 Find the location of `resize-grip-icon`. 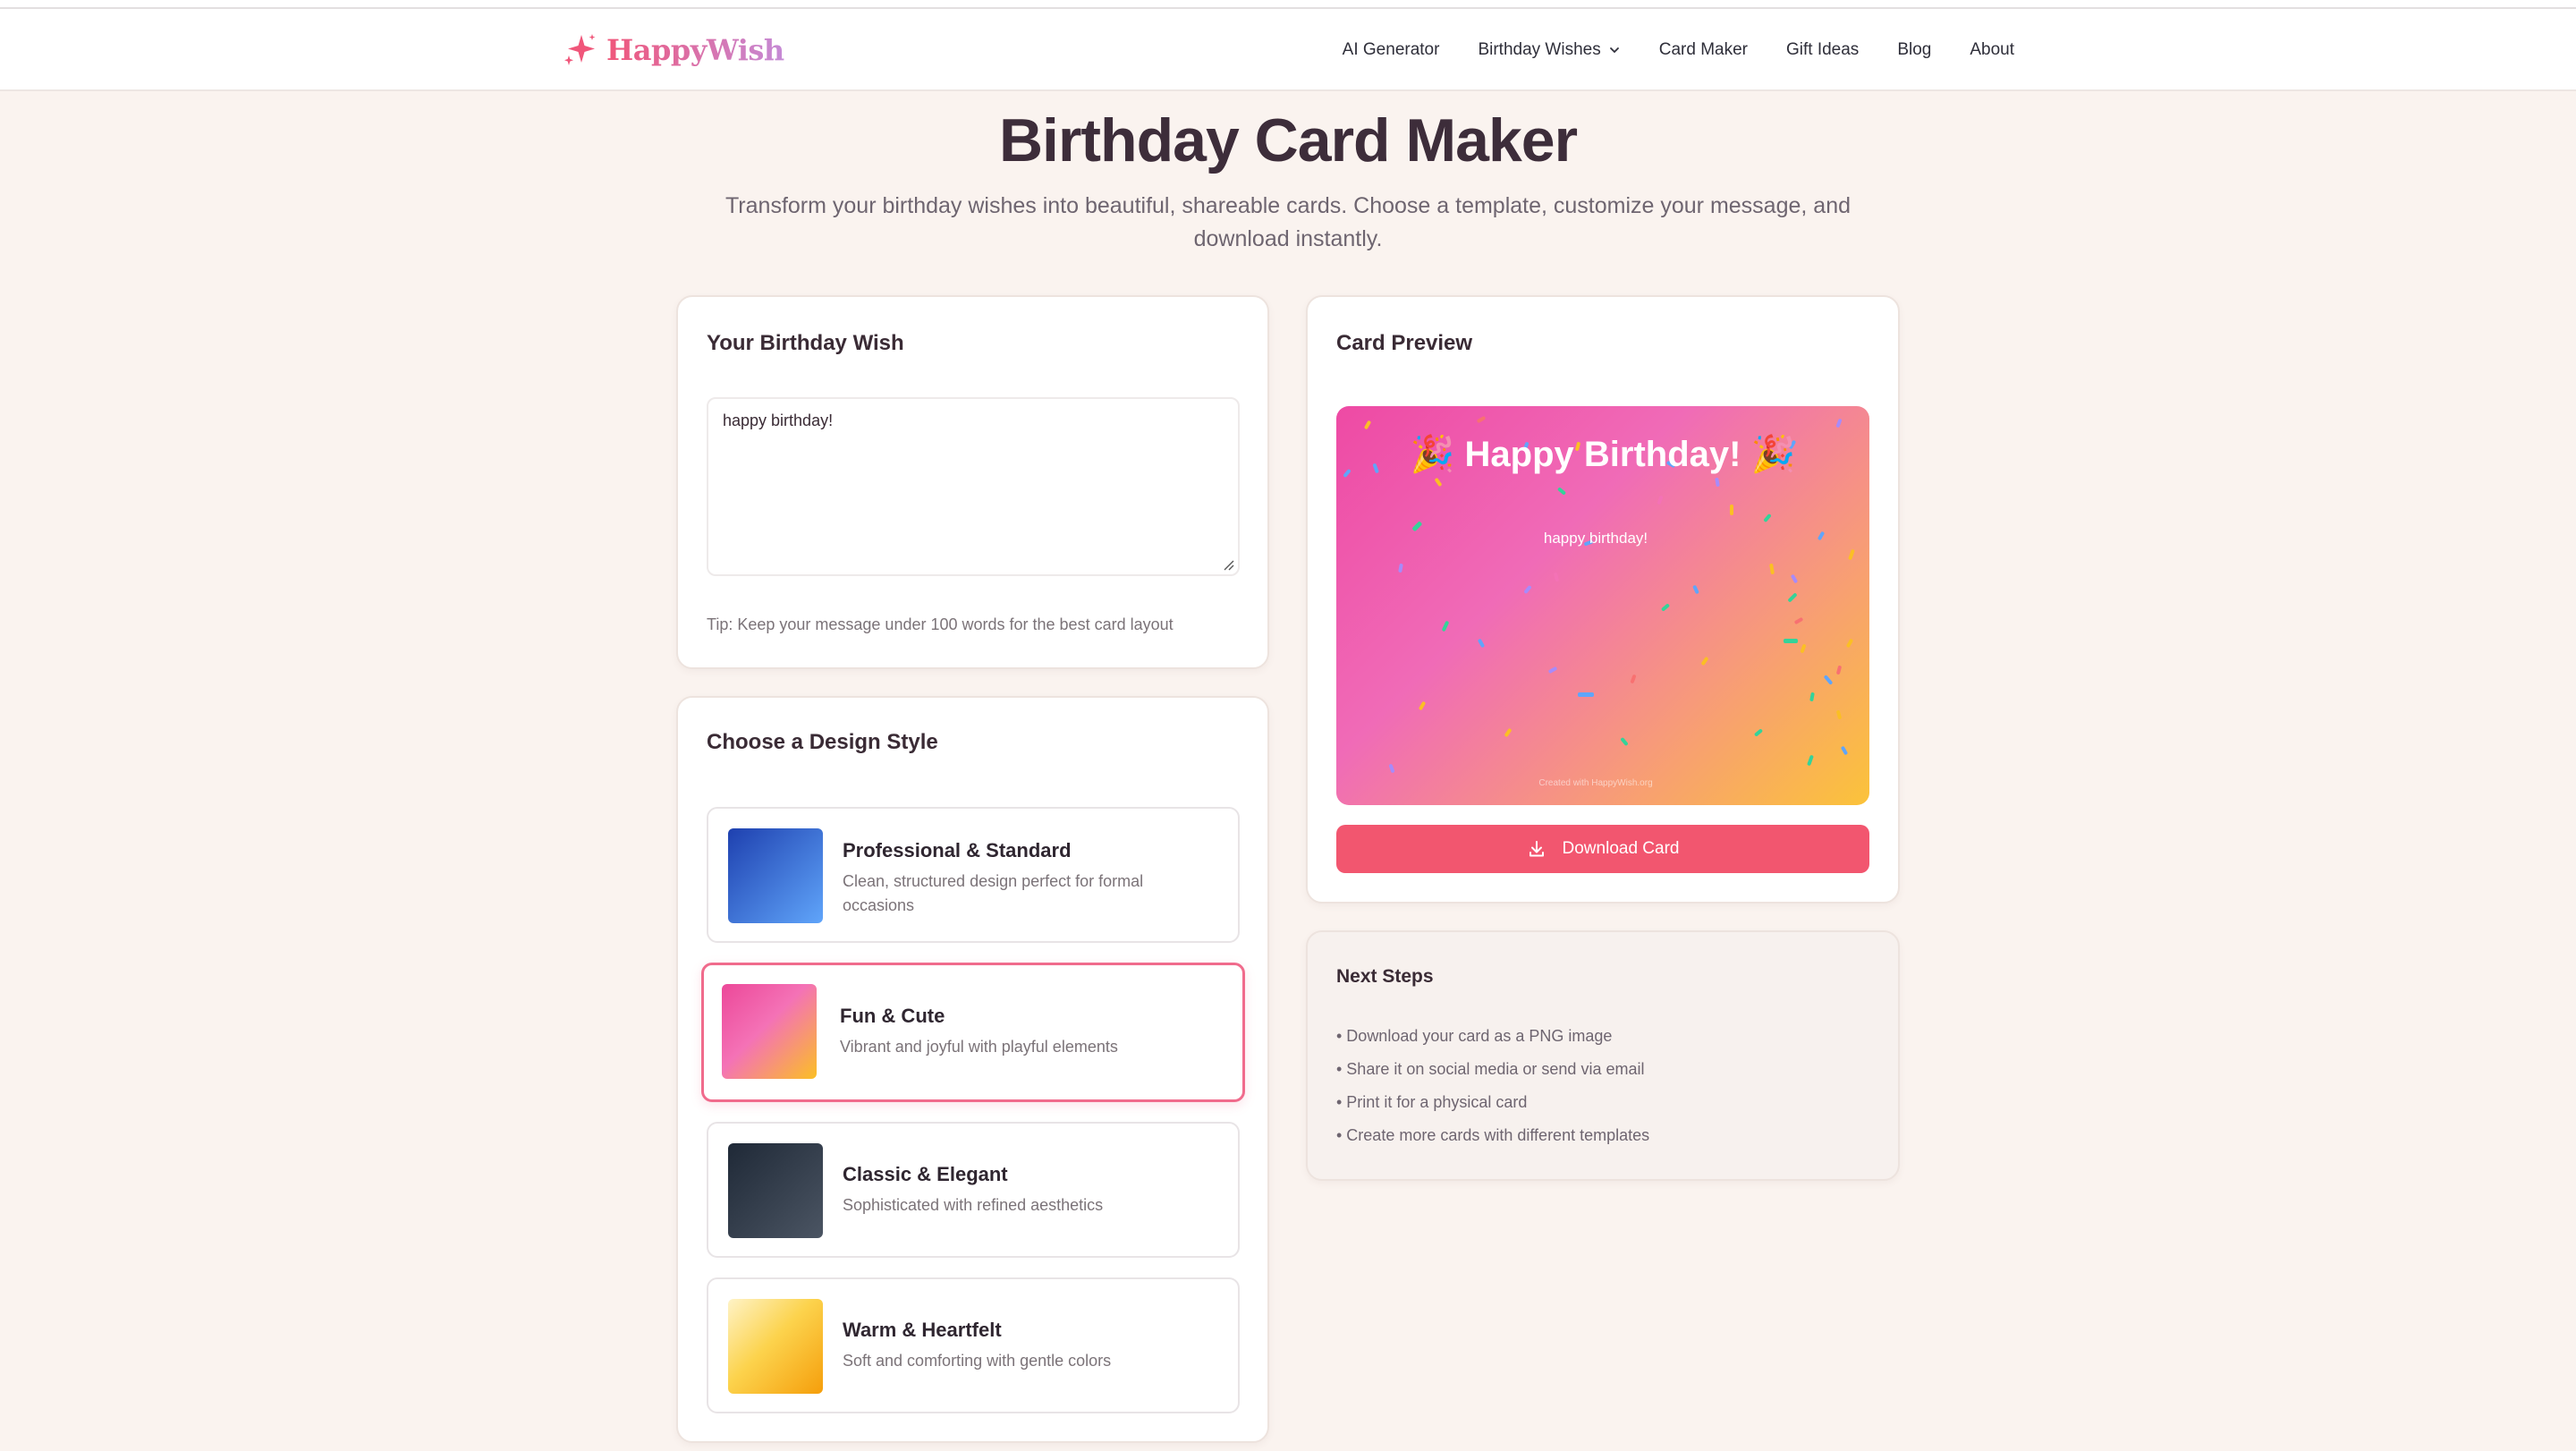

resize-grip-icon is located at coordinates (1228, 564).